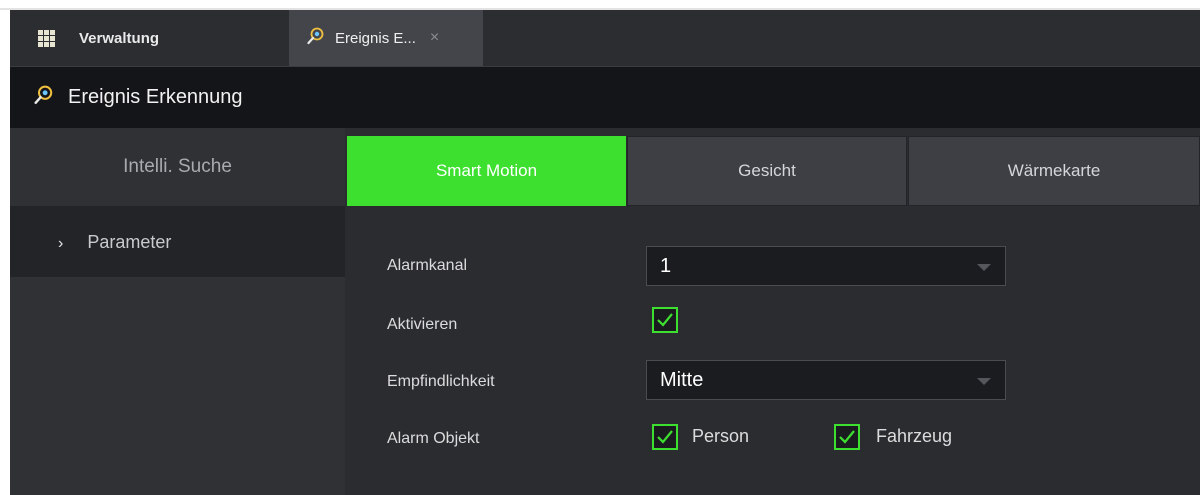 The image size is (1200, 495). I want to click on alarm-channel-label: Alarmkanal, so click(427, 265).